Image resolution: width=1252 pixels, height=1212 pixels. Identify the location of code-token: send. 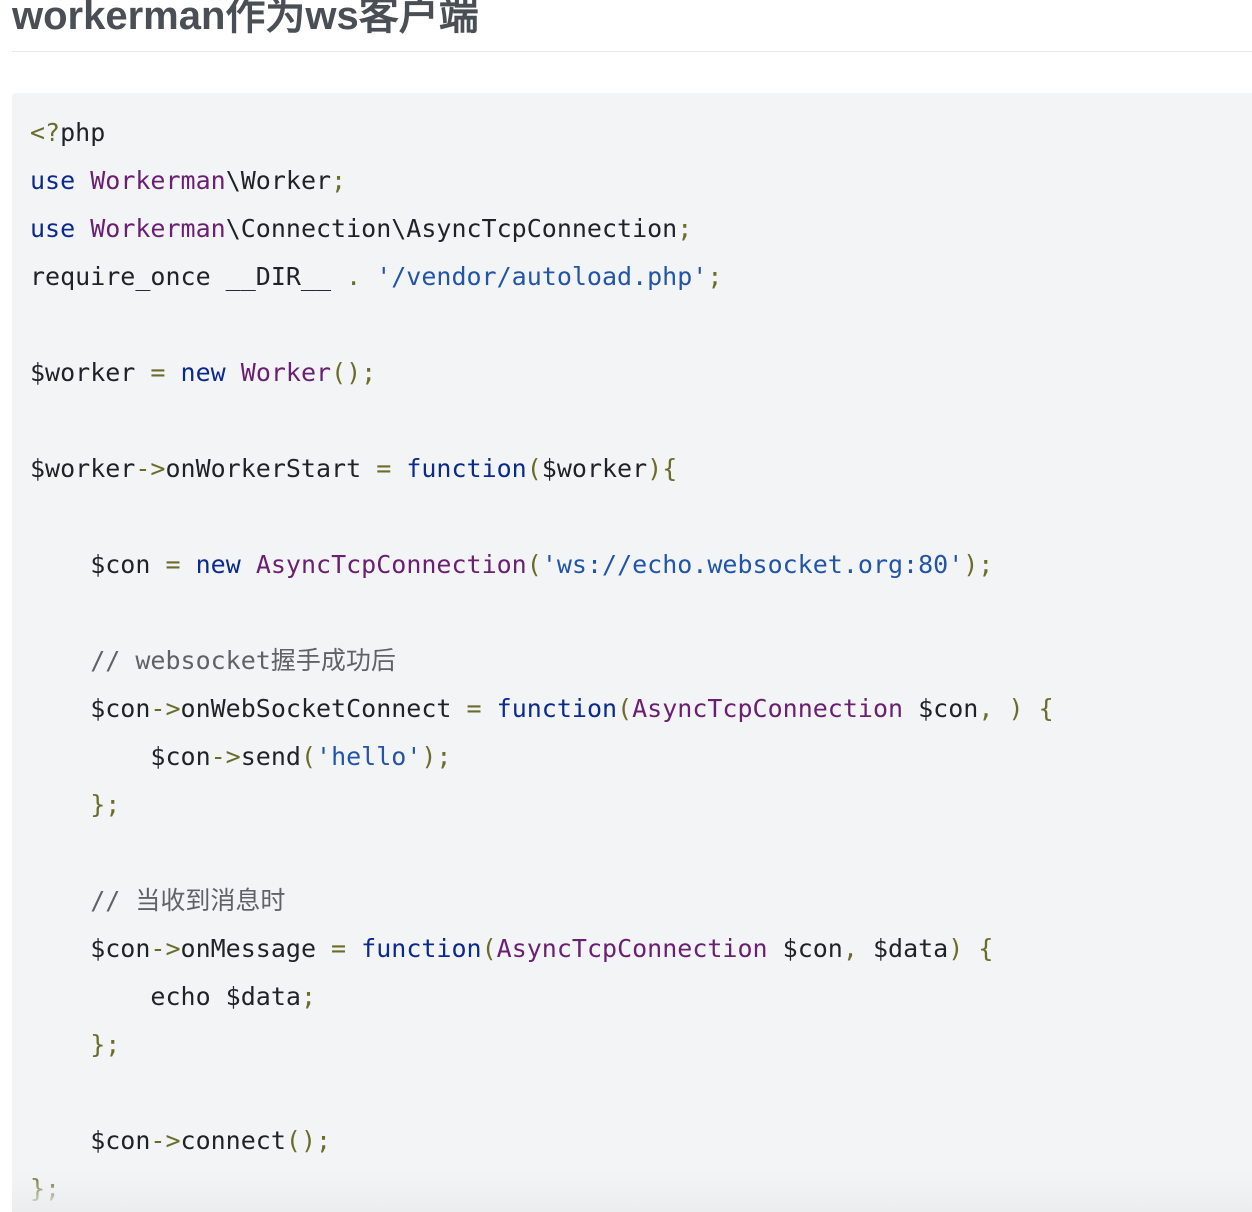
(270, 756).